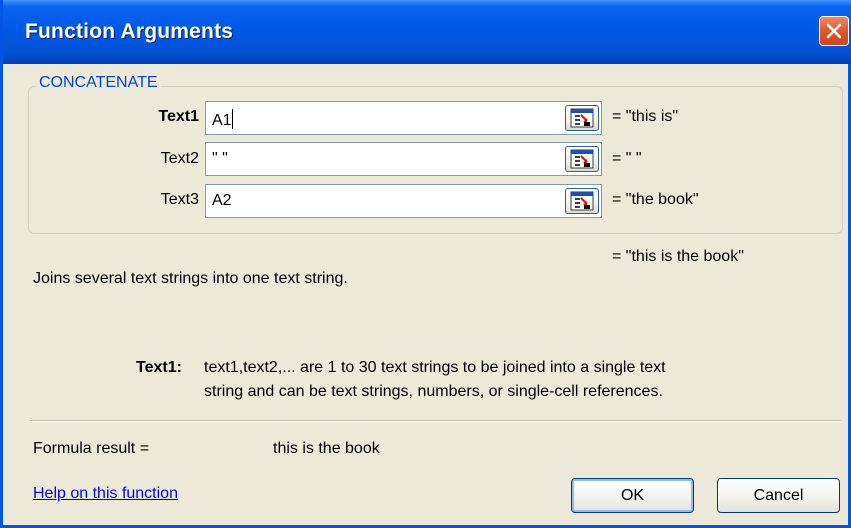 This screenshot has width=851, height=528. Describe the element at coordinates (91, 448) in the screenshot. I see `formula-result-label: Formula result =` at that location.